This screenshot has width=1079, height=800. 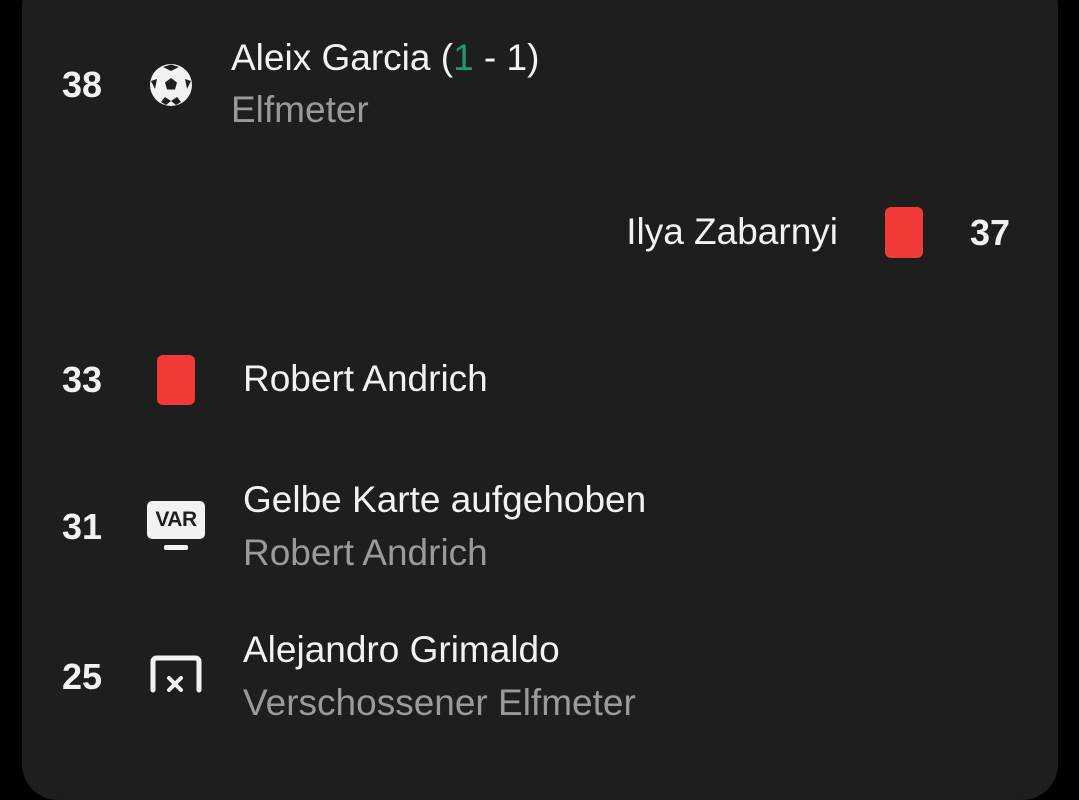 I want to click on event-minute: 31, so click(x=82, y=526).